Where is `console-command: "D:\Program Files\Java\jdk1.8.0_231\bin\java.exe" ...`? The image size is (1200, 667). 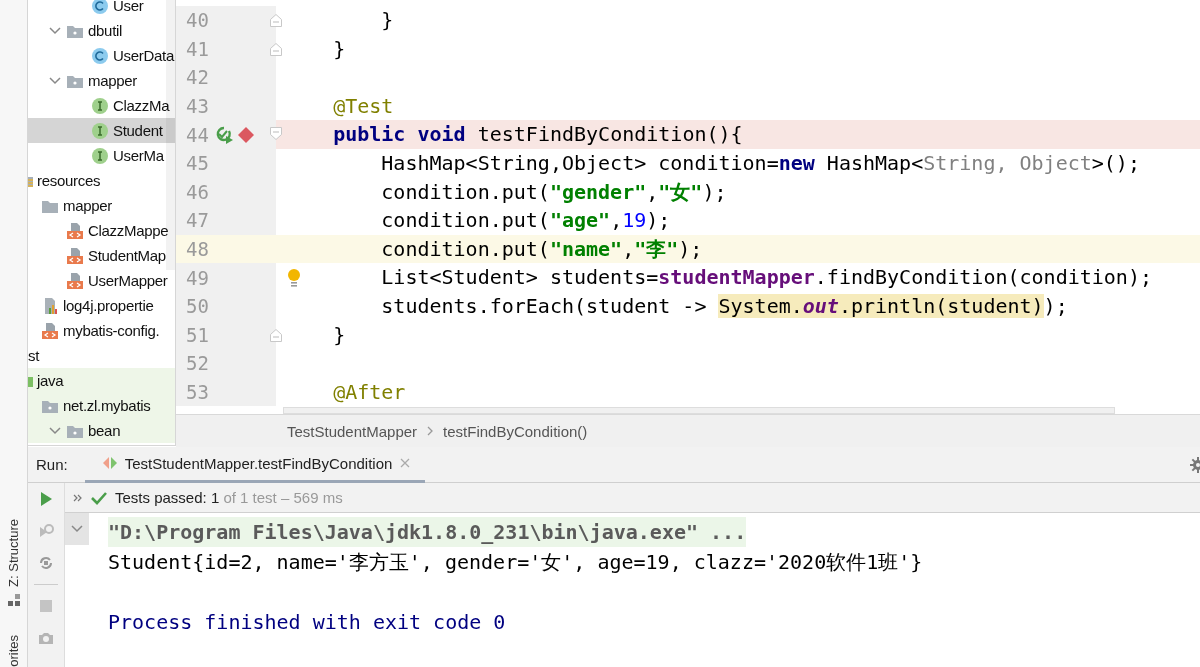
console-command: "D:\Program Files\Java\jdk1.8.0_231\bin\java.exe" ... is located at coordinates (427, 532).